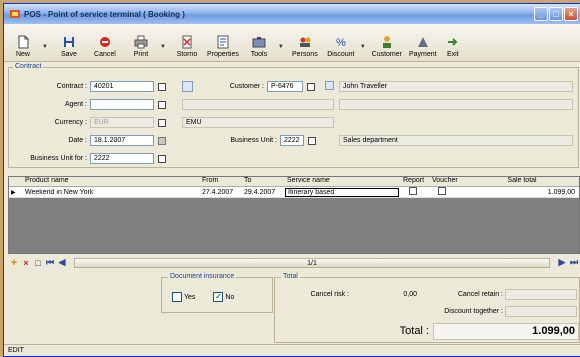 The image size is (580, 357). I want to click on agent-label: Agent :, so click(75, 104).